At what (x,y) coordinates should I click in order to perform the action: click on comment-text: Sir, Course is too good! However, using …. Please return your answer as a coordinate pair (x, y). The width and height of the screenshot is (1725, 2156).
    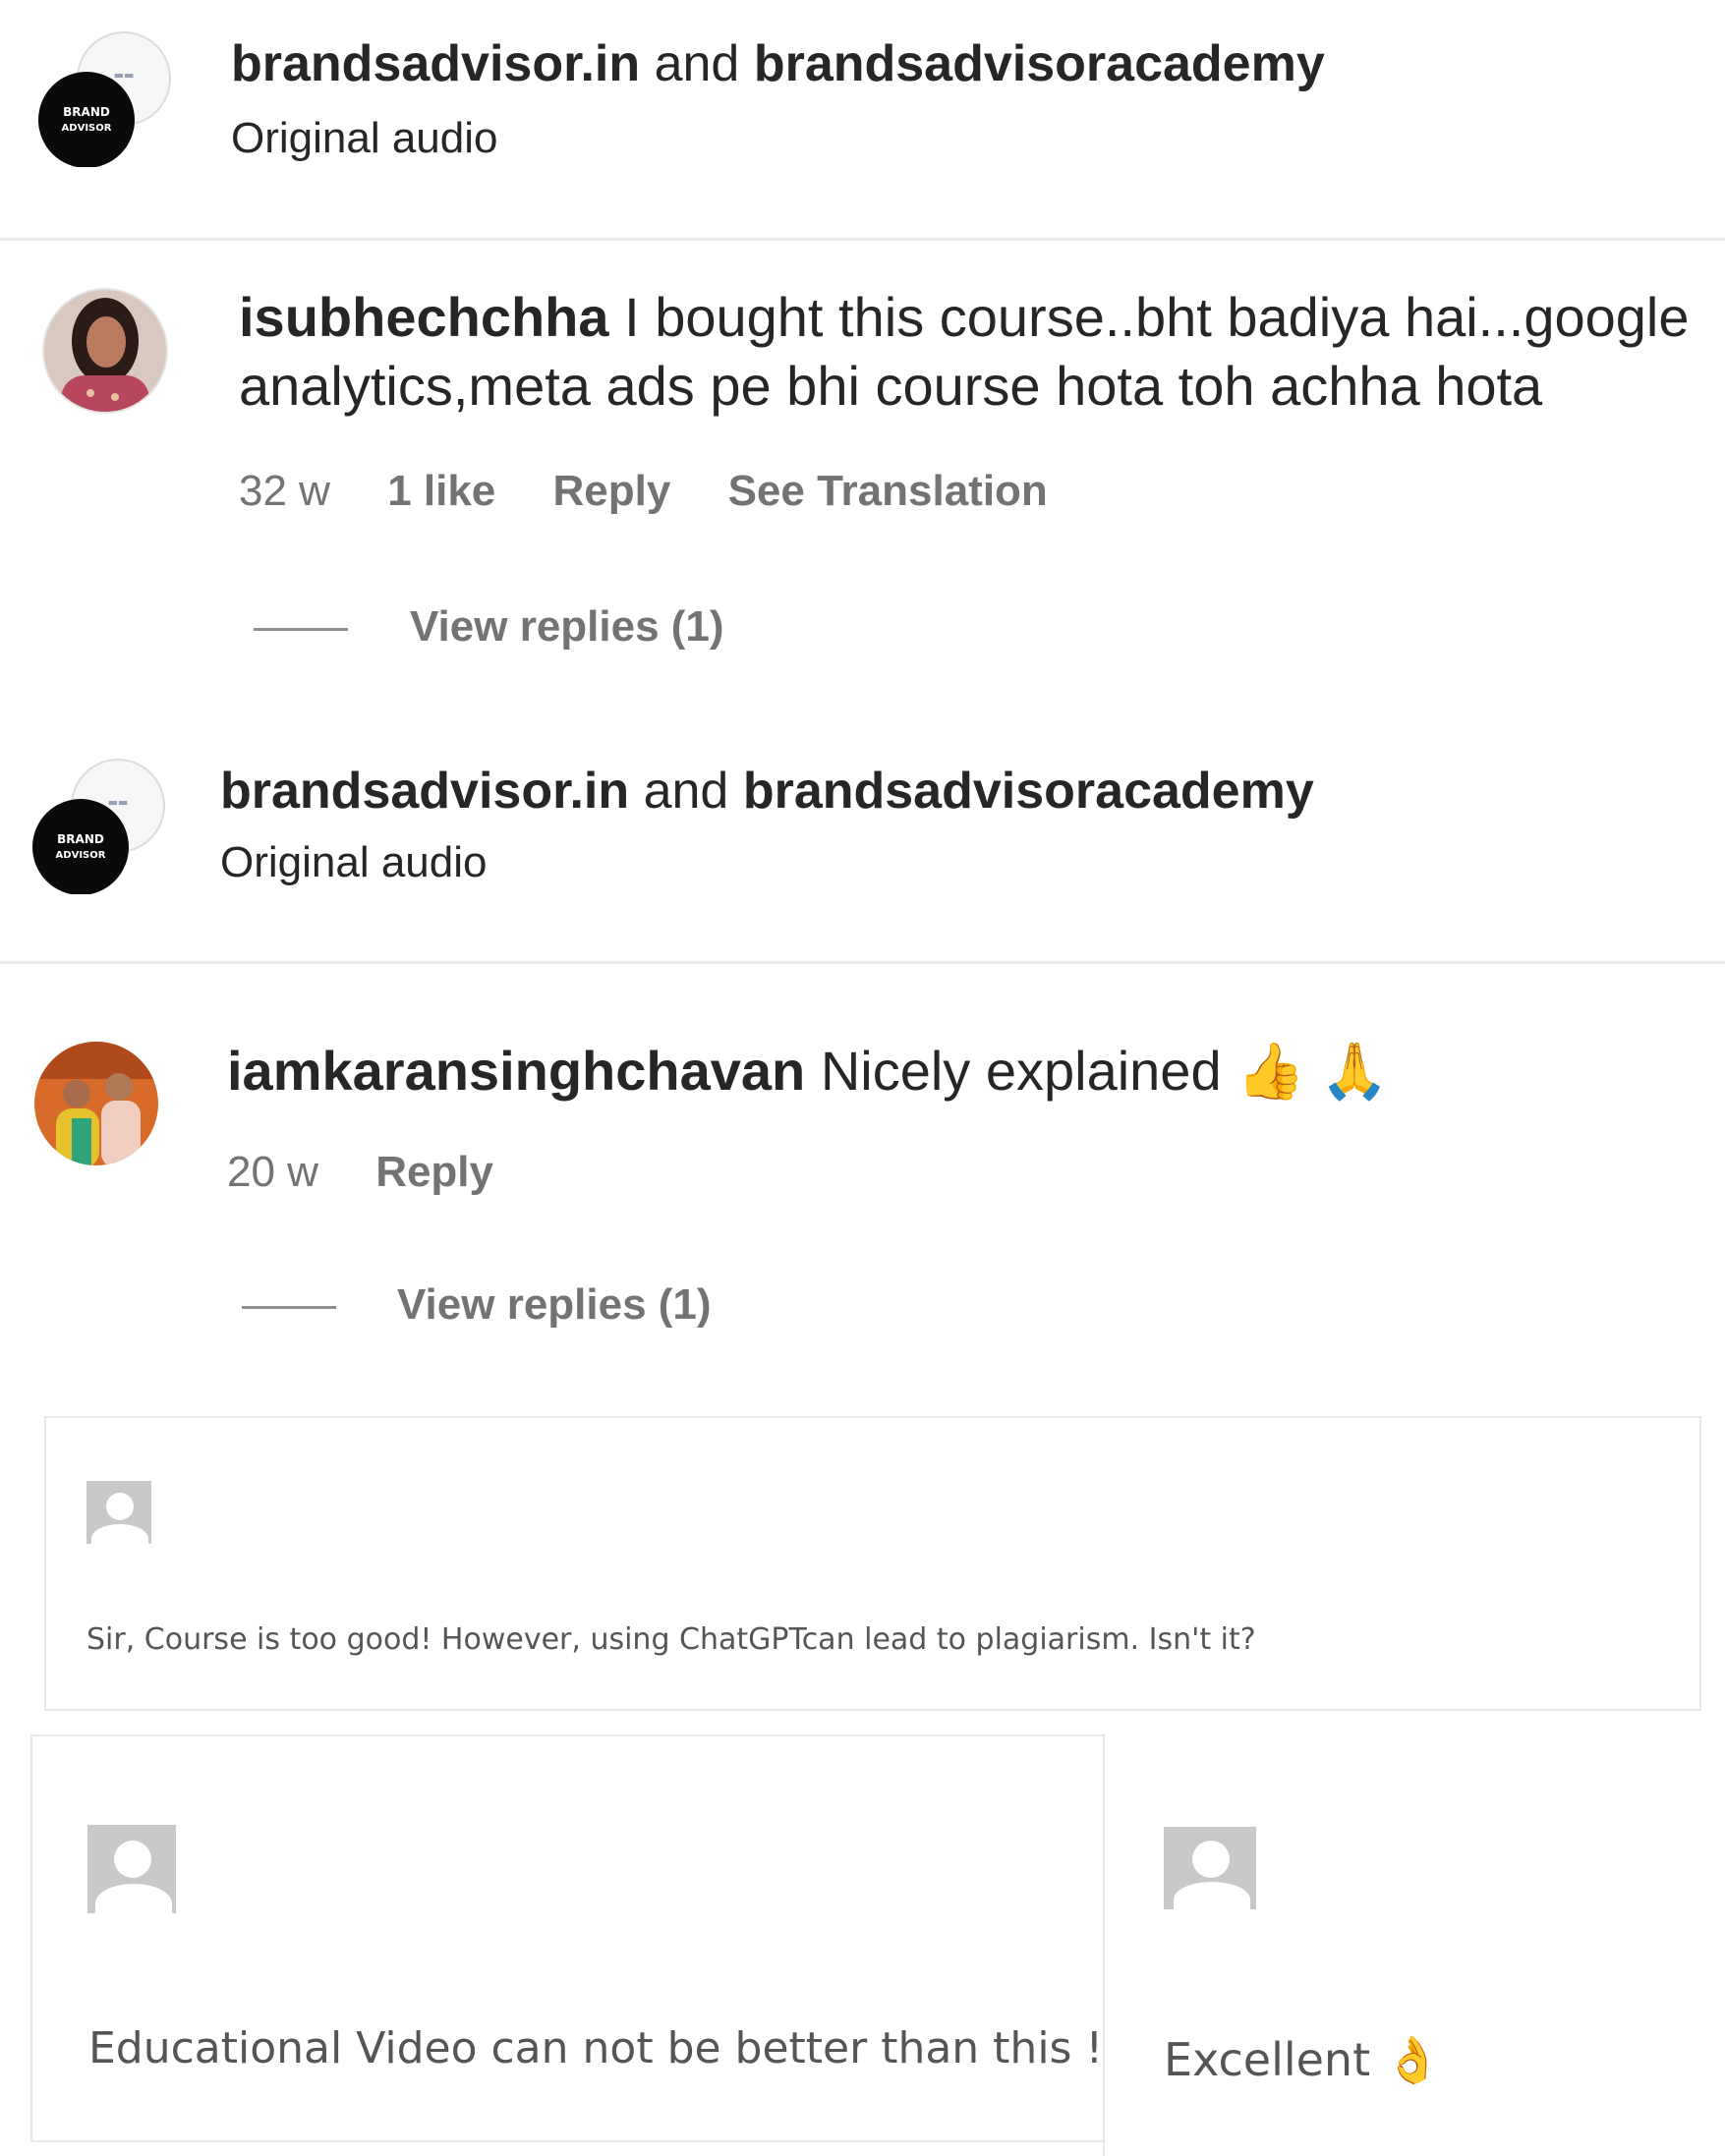
    Looking at the image, I should click on (671, 1639).